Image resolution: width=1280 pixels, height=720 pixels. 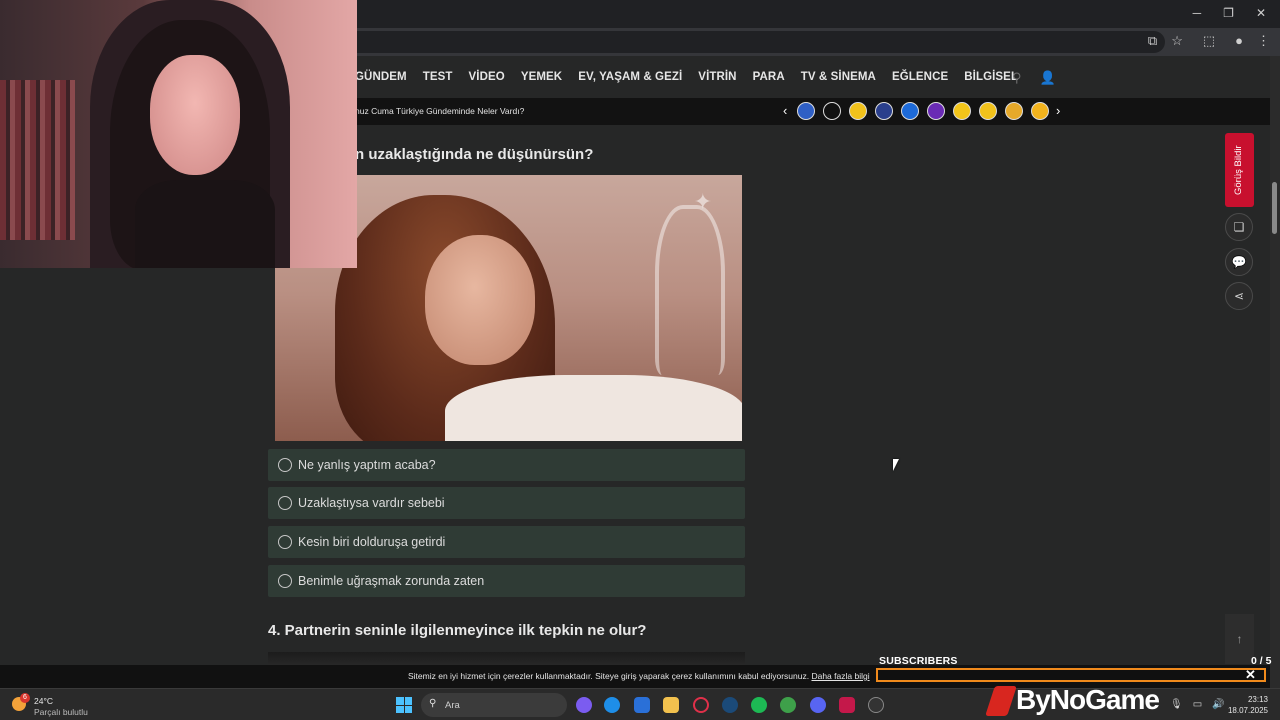 I want to click on network-icon: ▭, so click(x=1197, y=704).